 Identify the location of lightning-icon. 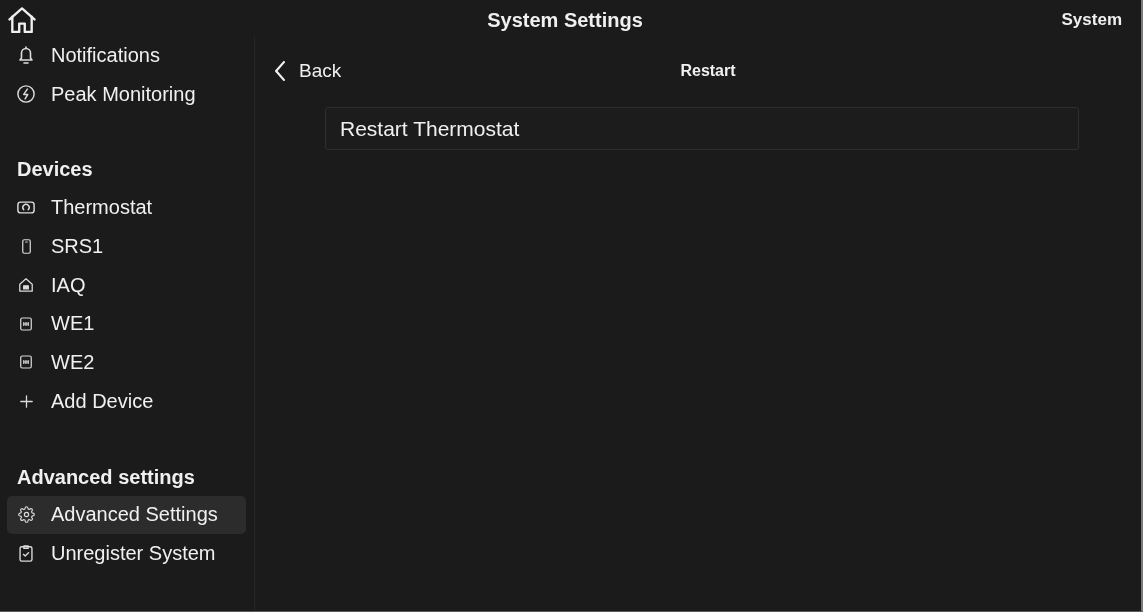
(26, 94).